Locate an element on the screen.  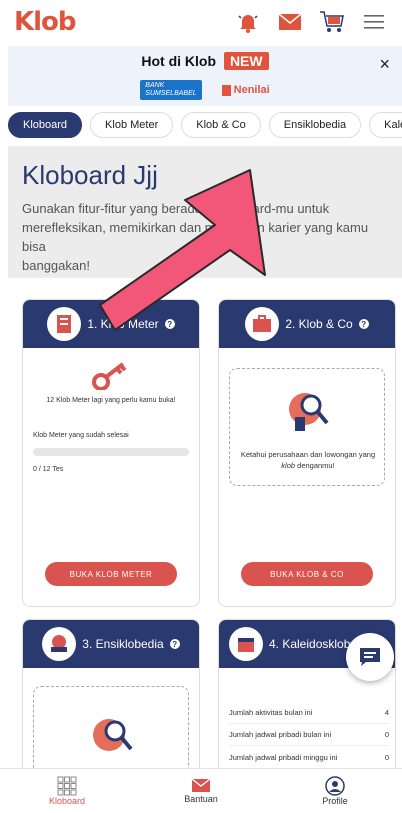
nenilai-logo: Nenilai is located at coordinates (245, 90).